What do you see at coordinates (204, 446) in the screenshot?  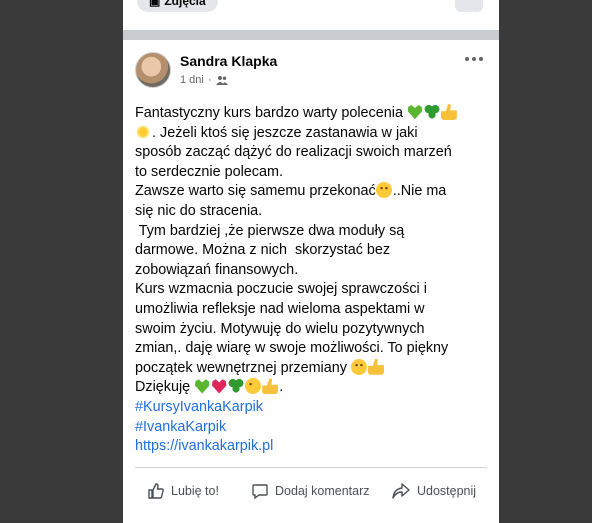 I see `url-link: https://ivankakarpik.pl` at bounding box center [204, 446].